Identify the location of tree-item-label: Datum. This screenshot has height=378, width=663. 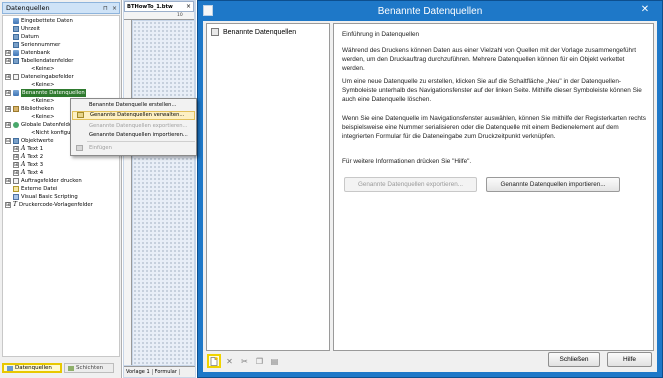
(30, 37).